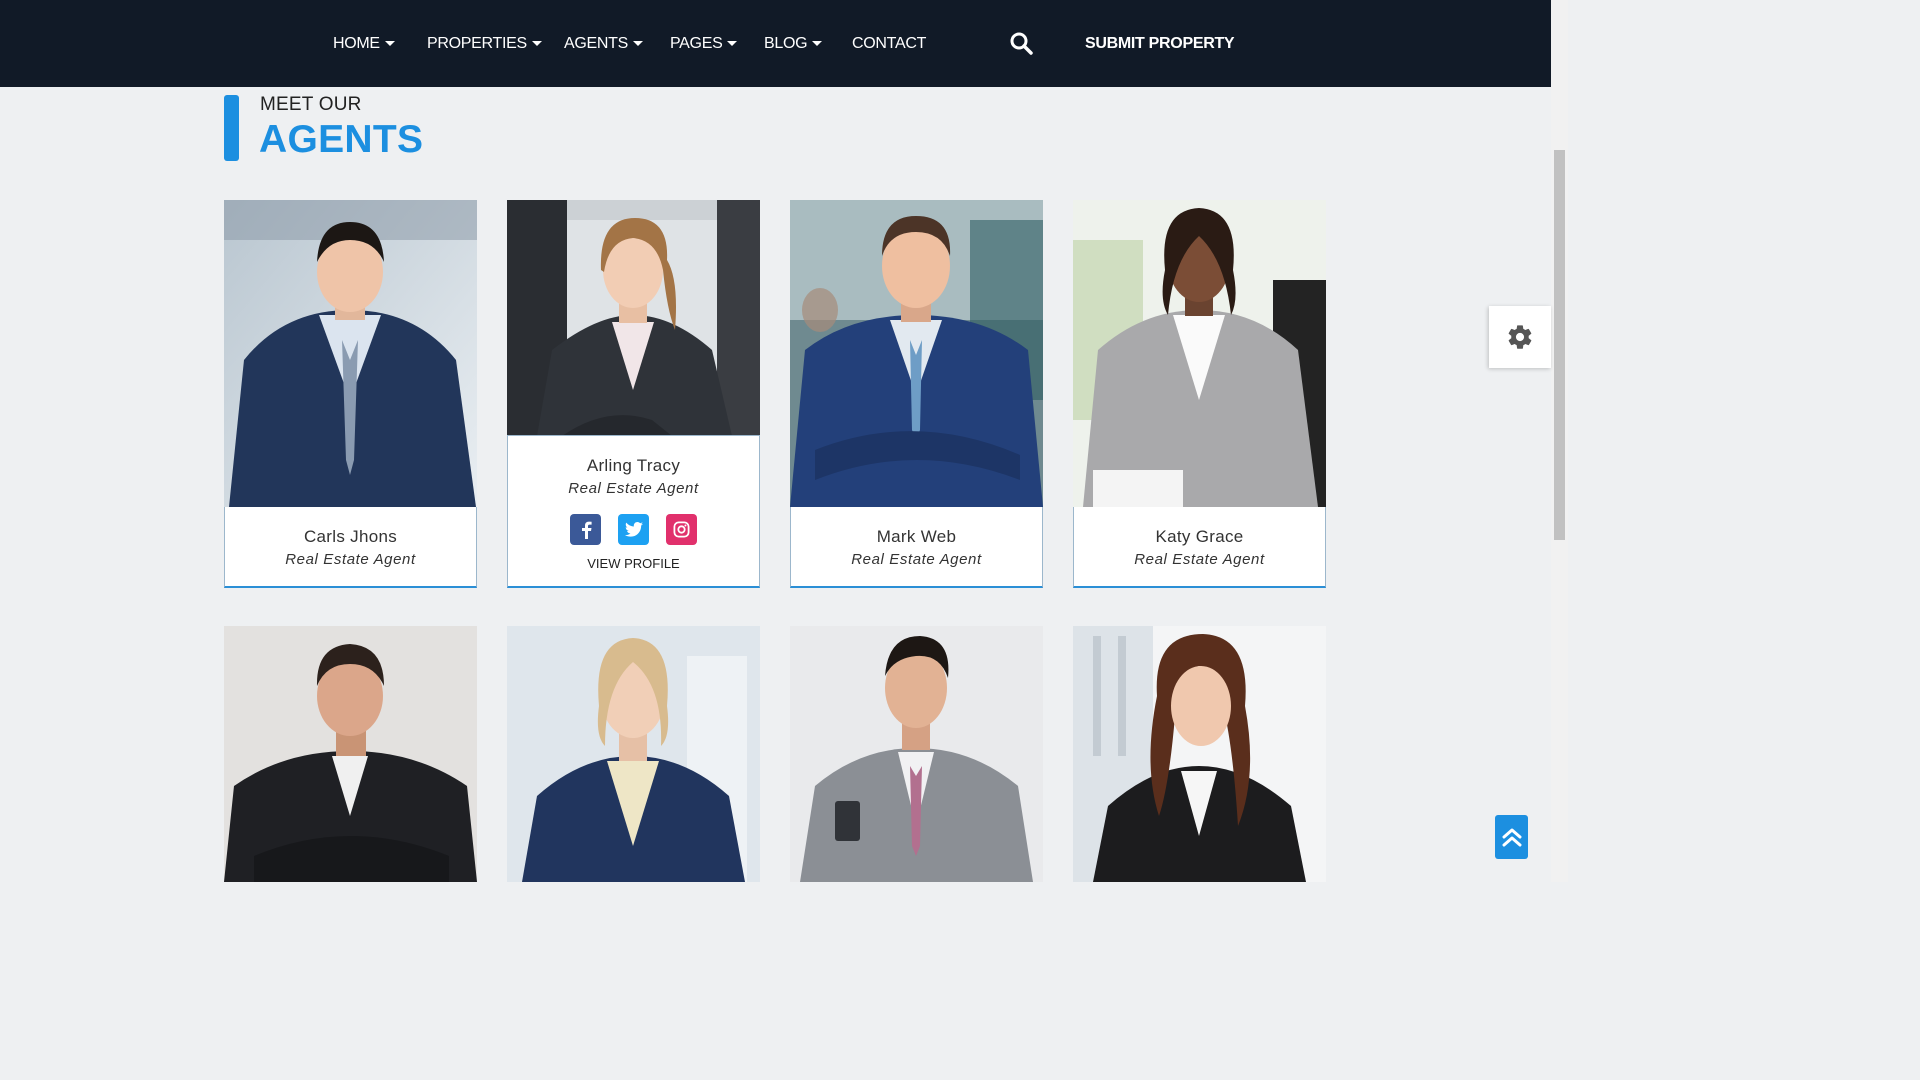 Image resolution: width=1920 pixels, height=1080 pixels. Describe the element at coordinates (916, 547) in the screenshot. I see `agent-info: Mark Web Real Estate Agent` at that location.